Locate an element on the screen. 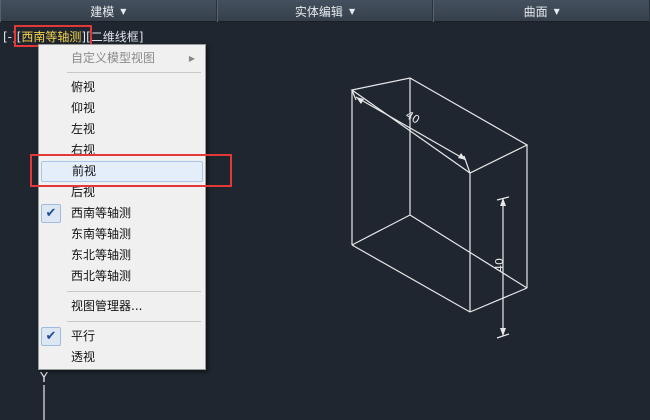  menu-item-sw-isometric: ✔ 西南等轴测 is located at coordinates (122, 213).